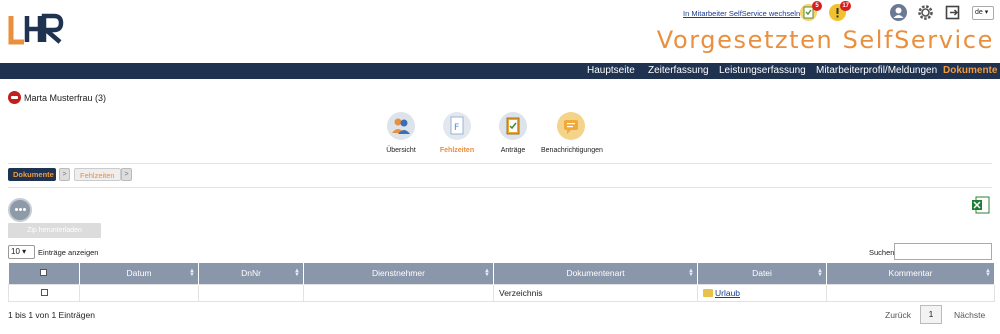 Image resolution: width=1000 pixels, height=334 pixels. I want to click on col-kommentar: Kommentar ▲ ▼, so click(910, 273).